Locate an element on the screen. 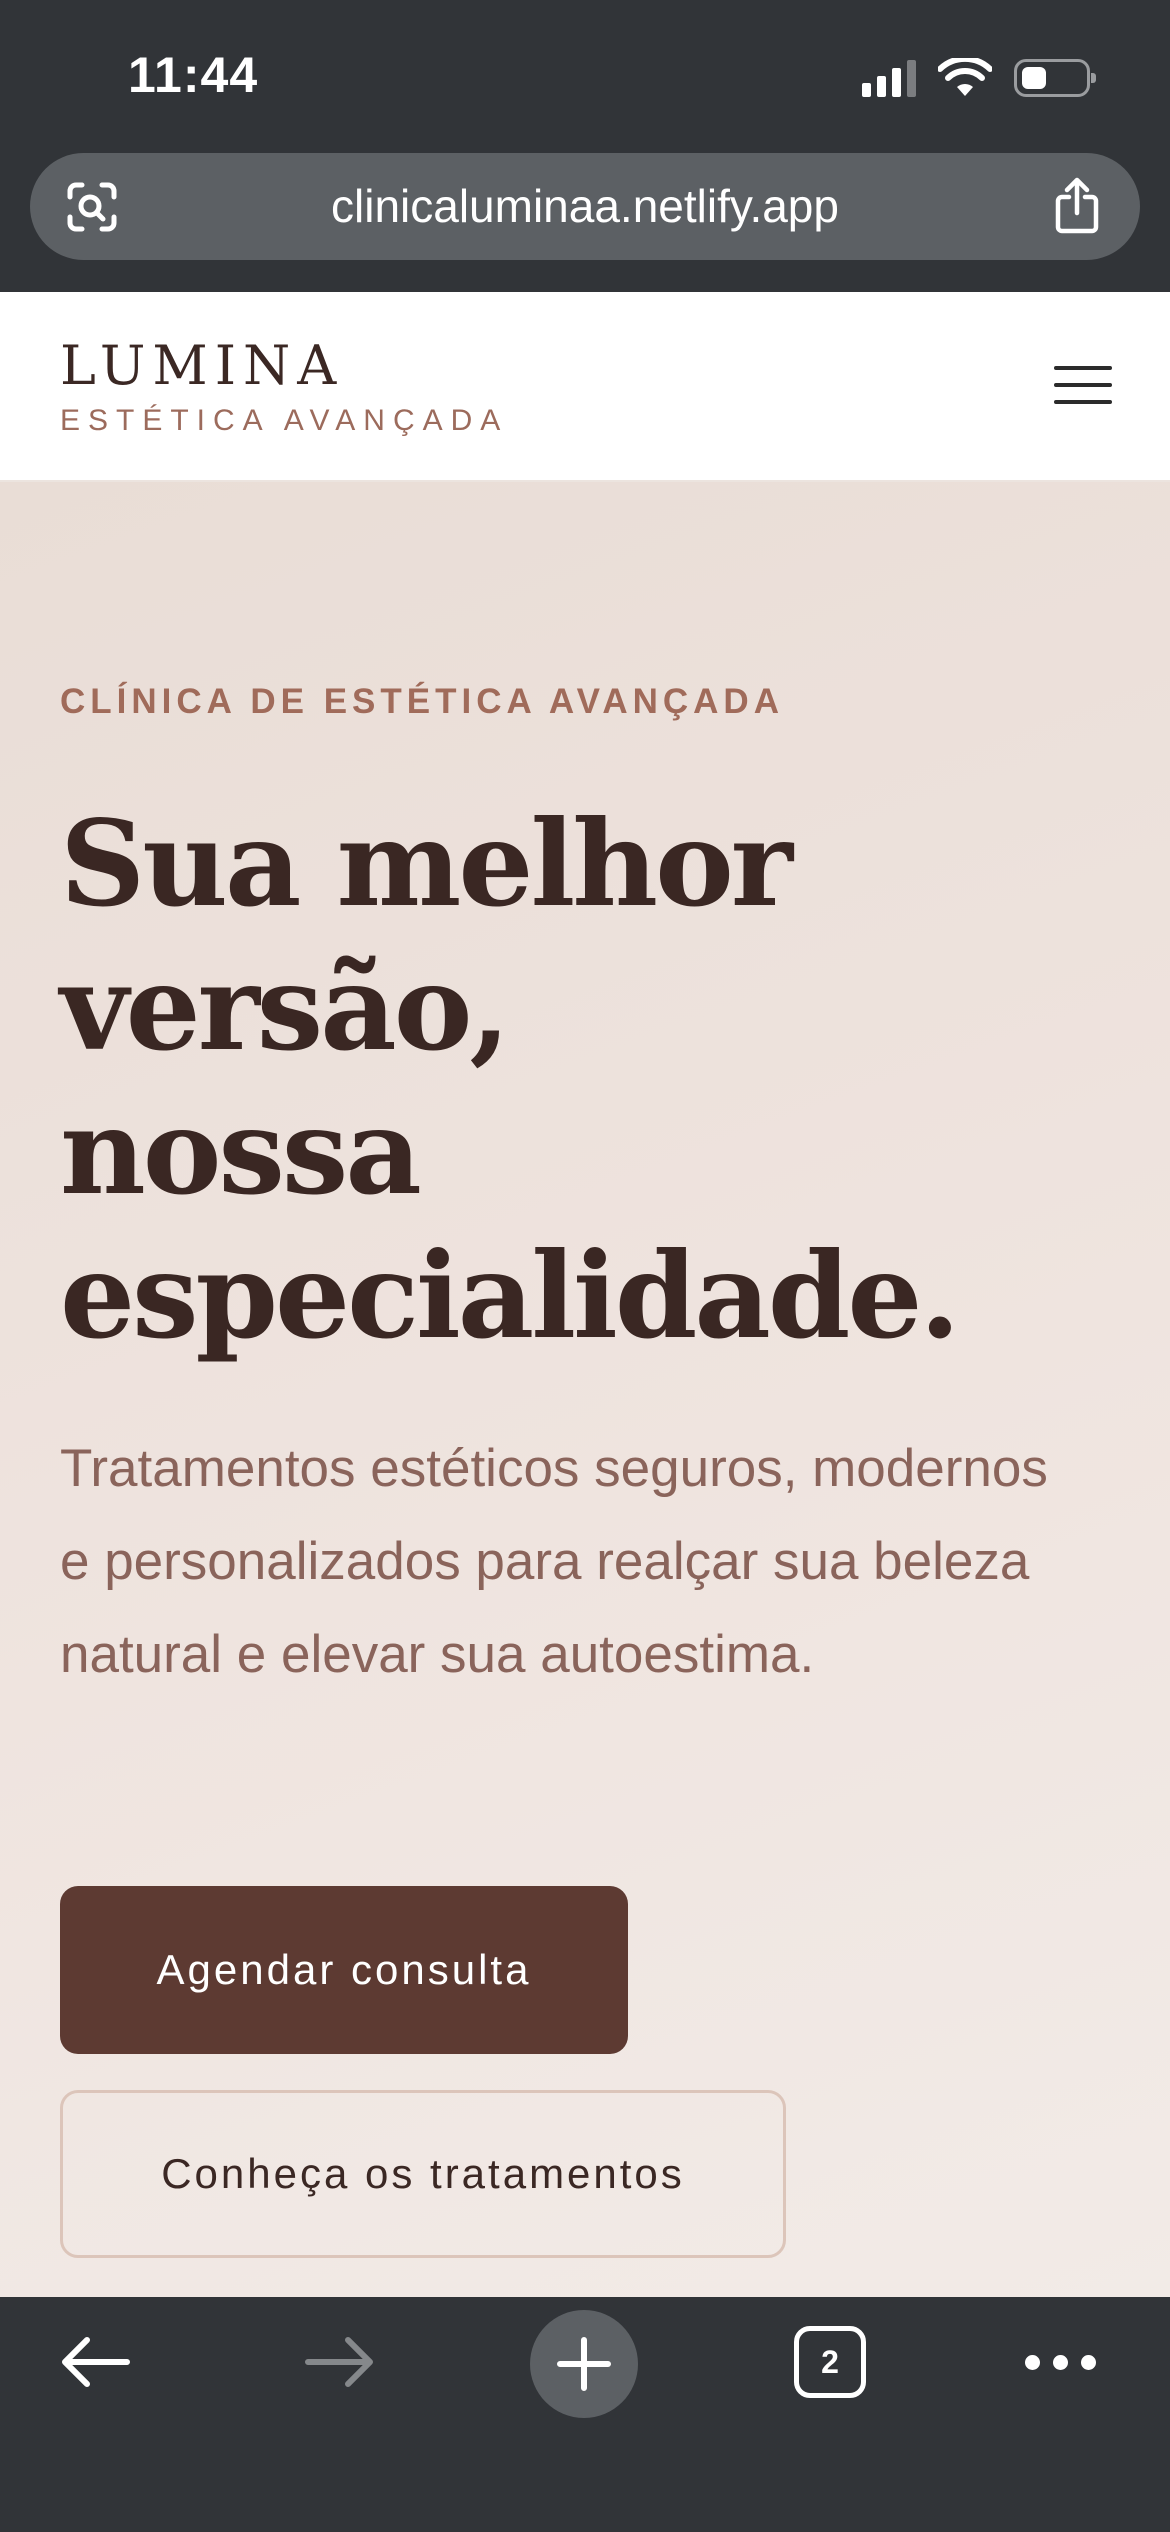 Image resolution: width=1170 pixels, height=2532 pixels. status-time: 11:44 is located at coordinates (193, 75).